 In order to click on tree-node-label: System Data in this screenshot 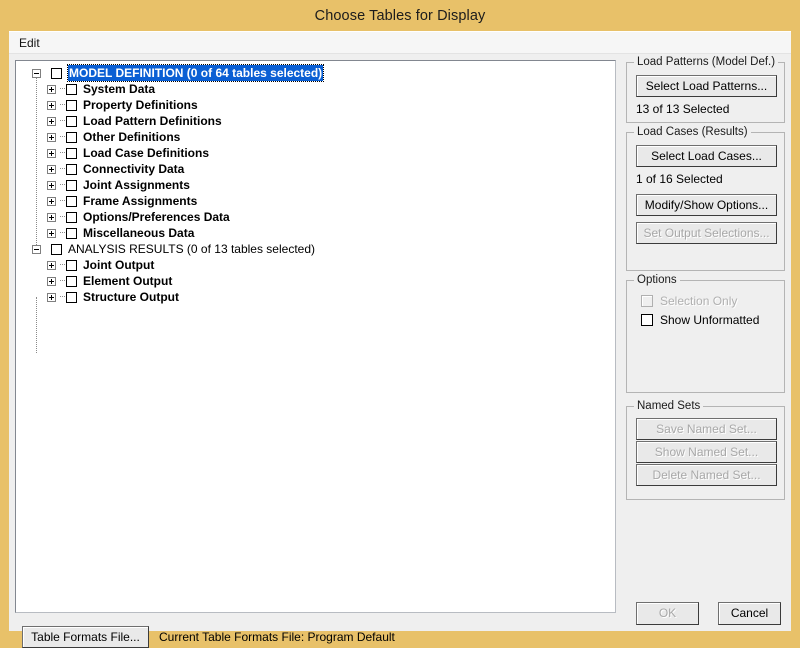, I will do `click(119, 89)`.